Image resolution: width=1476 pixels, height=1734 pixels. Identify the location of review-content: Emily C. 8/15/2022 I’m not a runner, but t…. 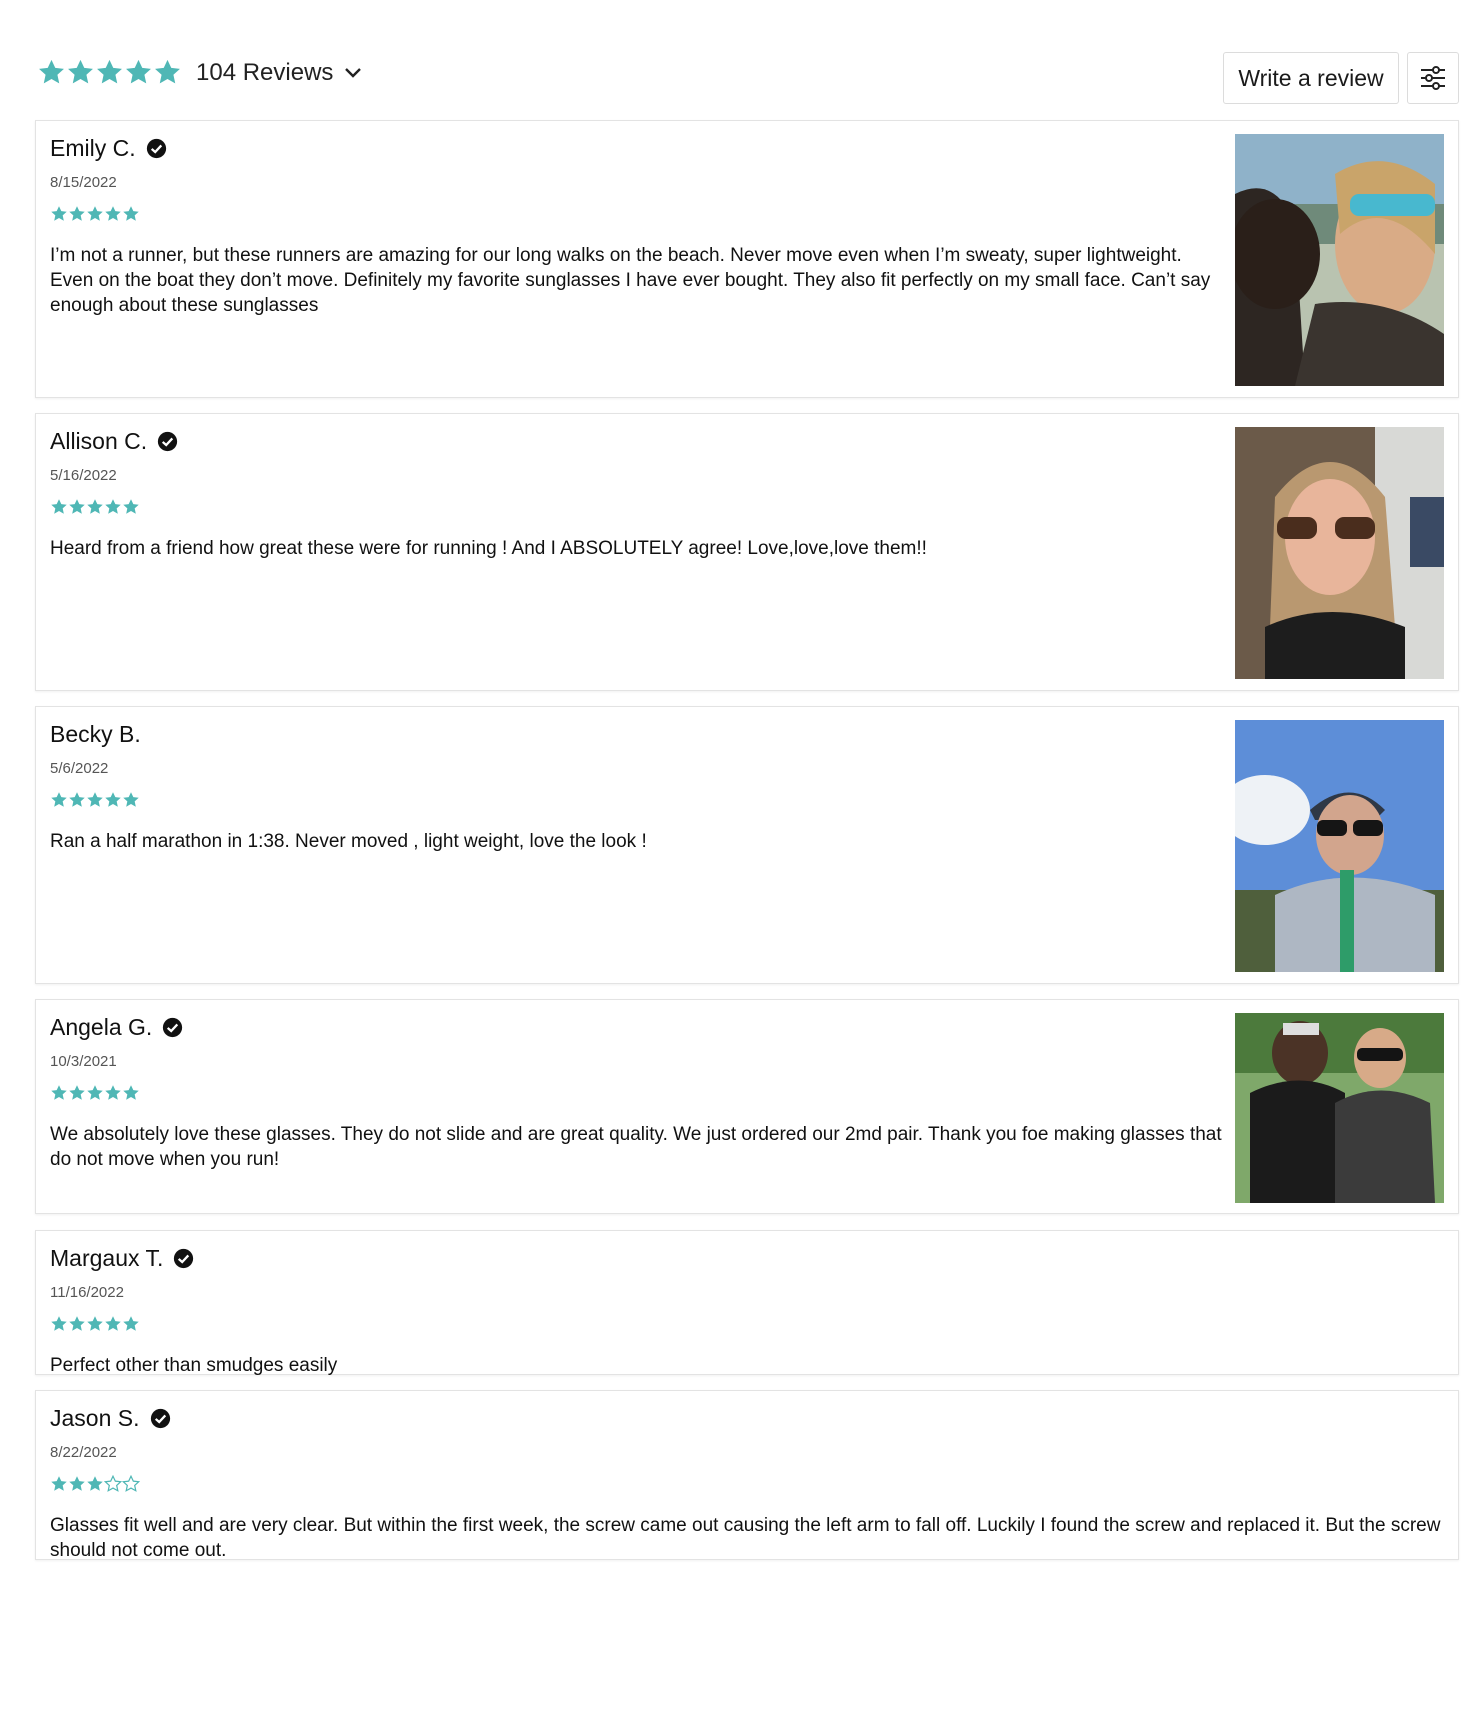
(639, 226).